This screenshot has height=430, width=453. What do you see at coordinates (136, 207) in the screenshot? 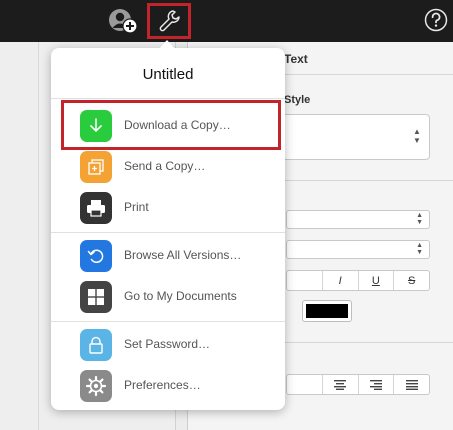
I see `menu-item-label: Print` at bounding box center [136, 207].